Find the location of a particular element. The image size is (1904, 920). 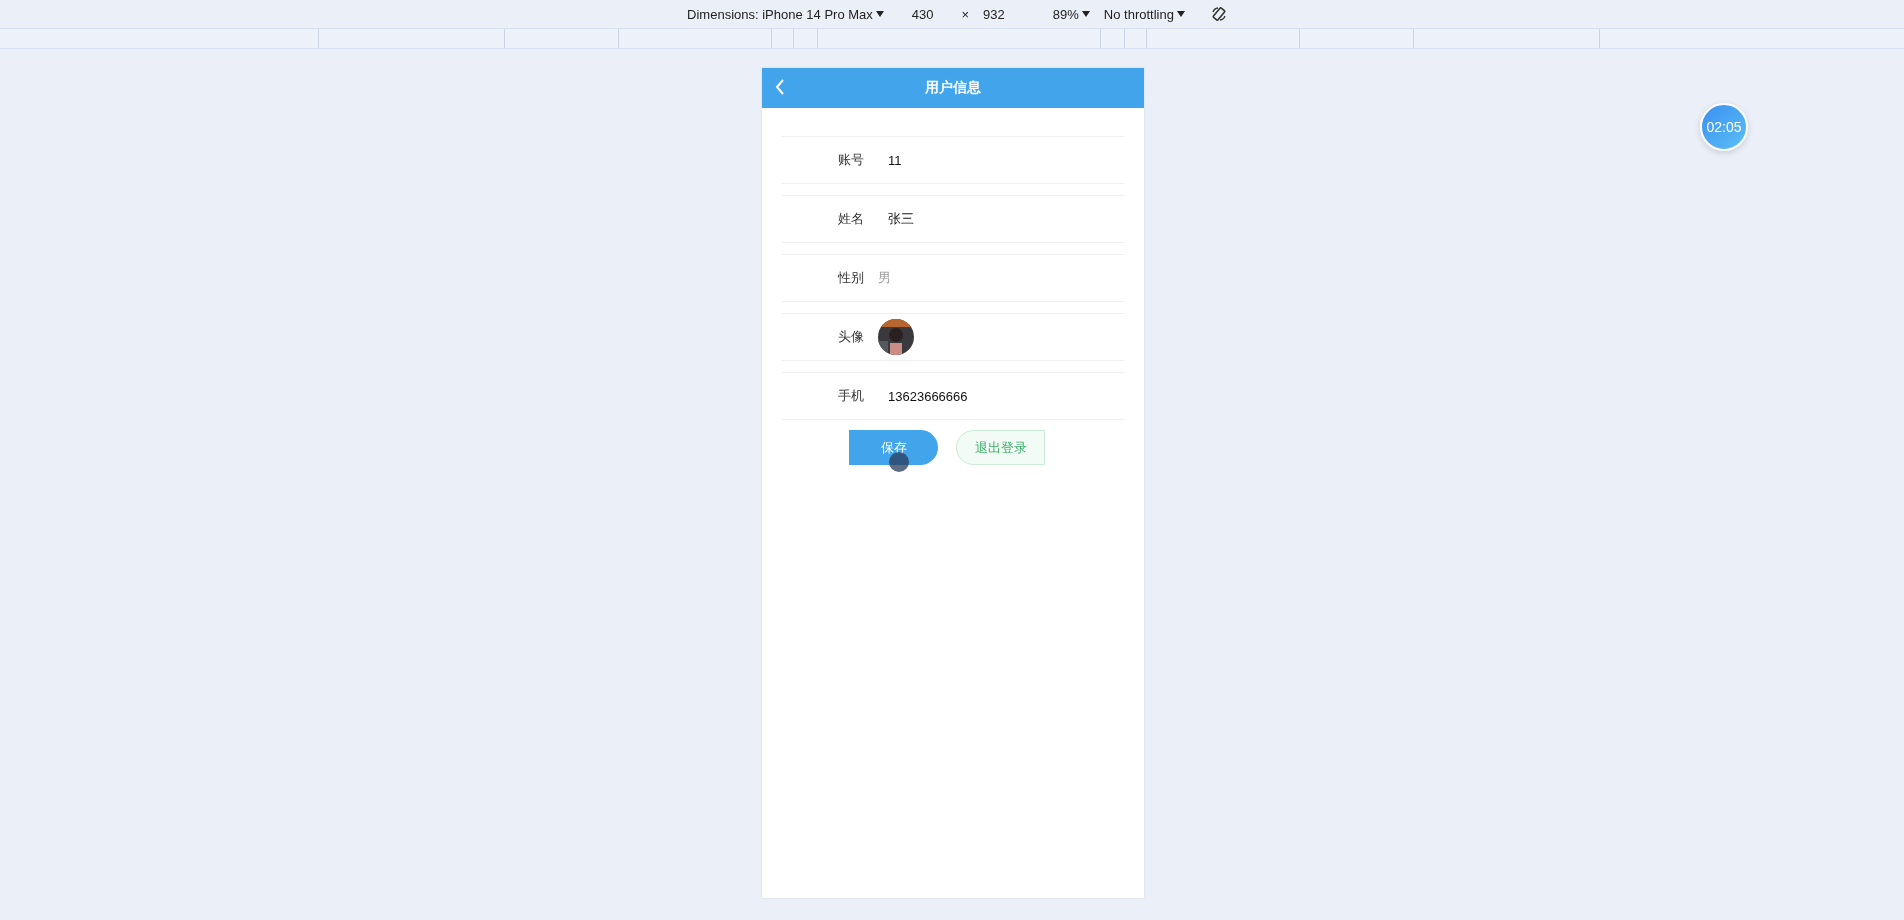

width-field: 430 is located at coordinates (922, 14).